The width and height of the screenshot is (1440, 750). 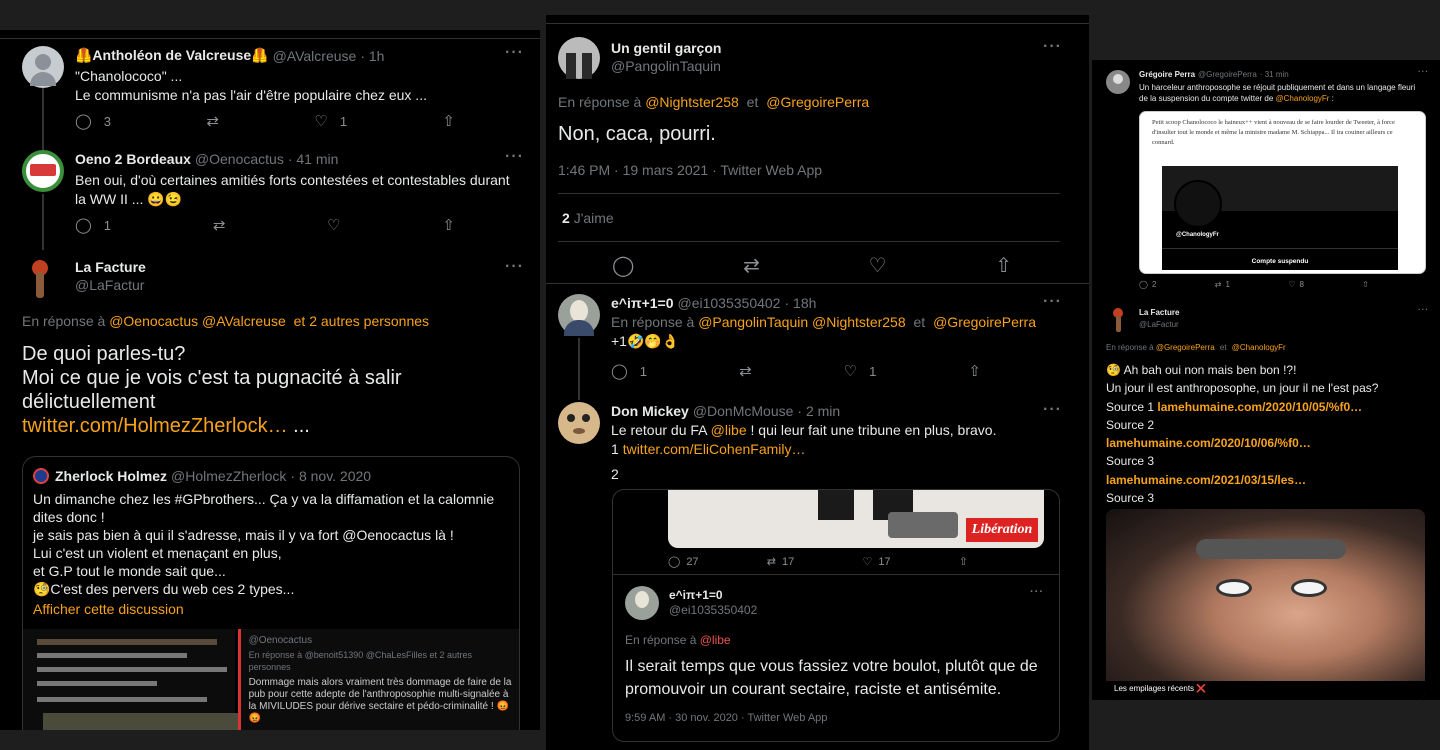 I want to click on like-button: ♡ 8, so click(x=1296, y=284).